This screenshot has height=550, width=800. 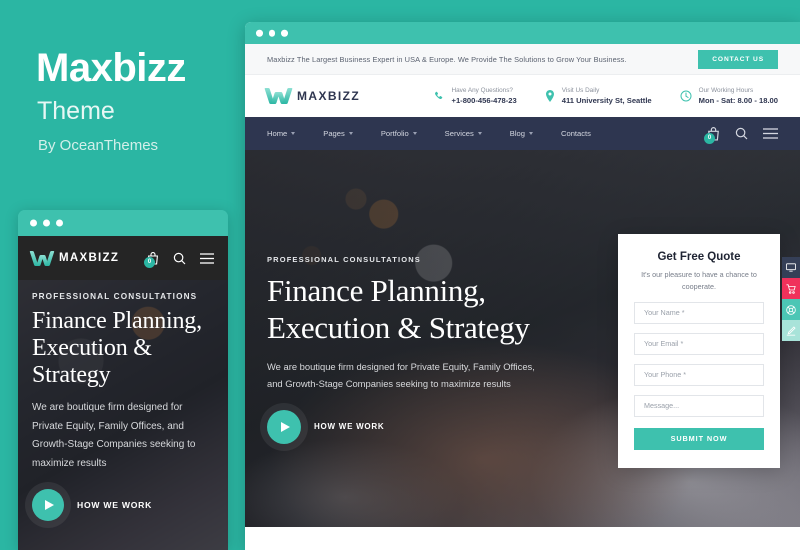 I want to click on mobile-hero-heading-line3: Strategy, so click(x=71, y=375).